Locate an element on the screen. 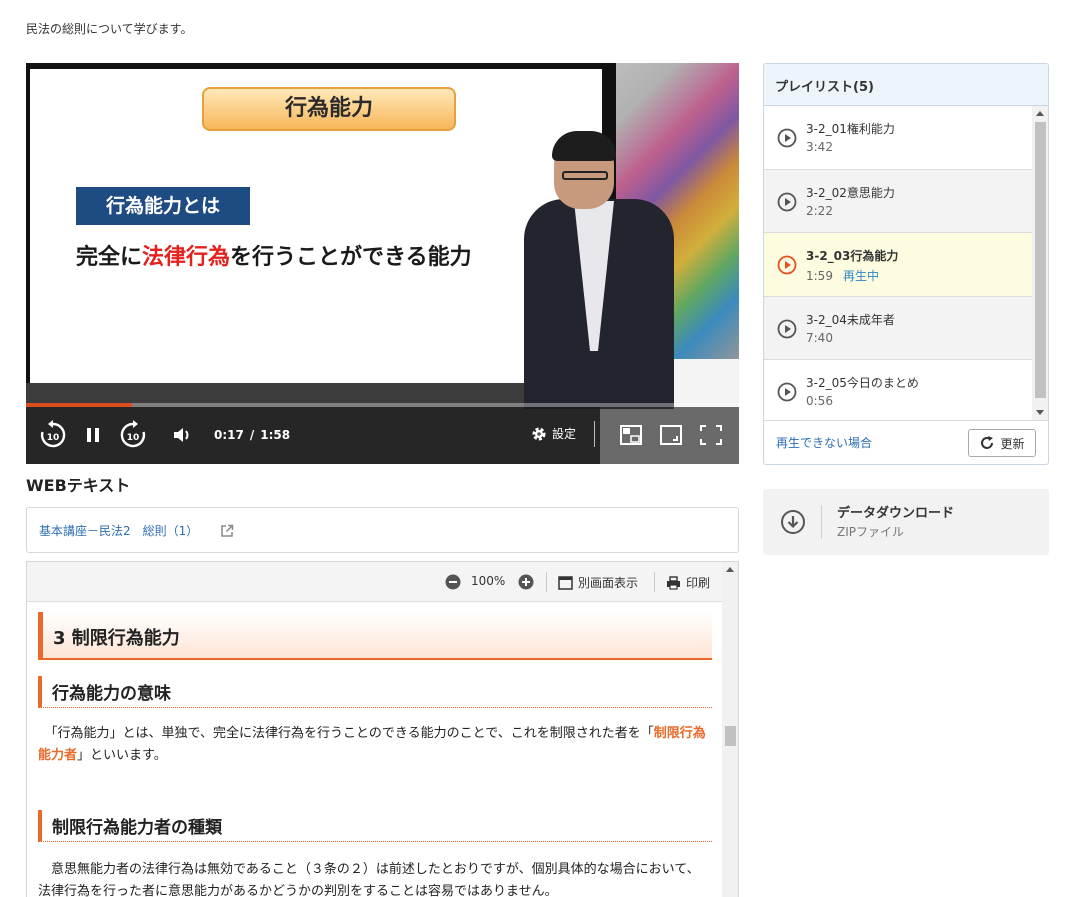  duration: 1:58 is located at coordinates (275, 435).